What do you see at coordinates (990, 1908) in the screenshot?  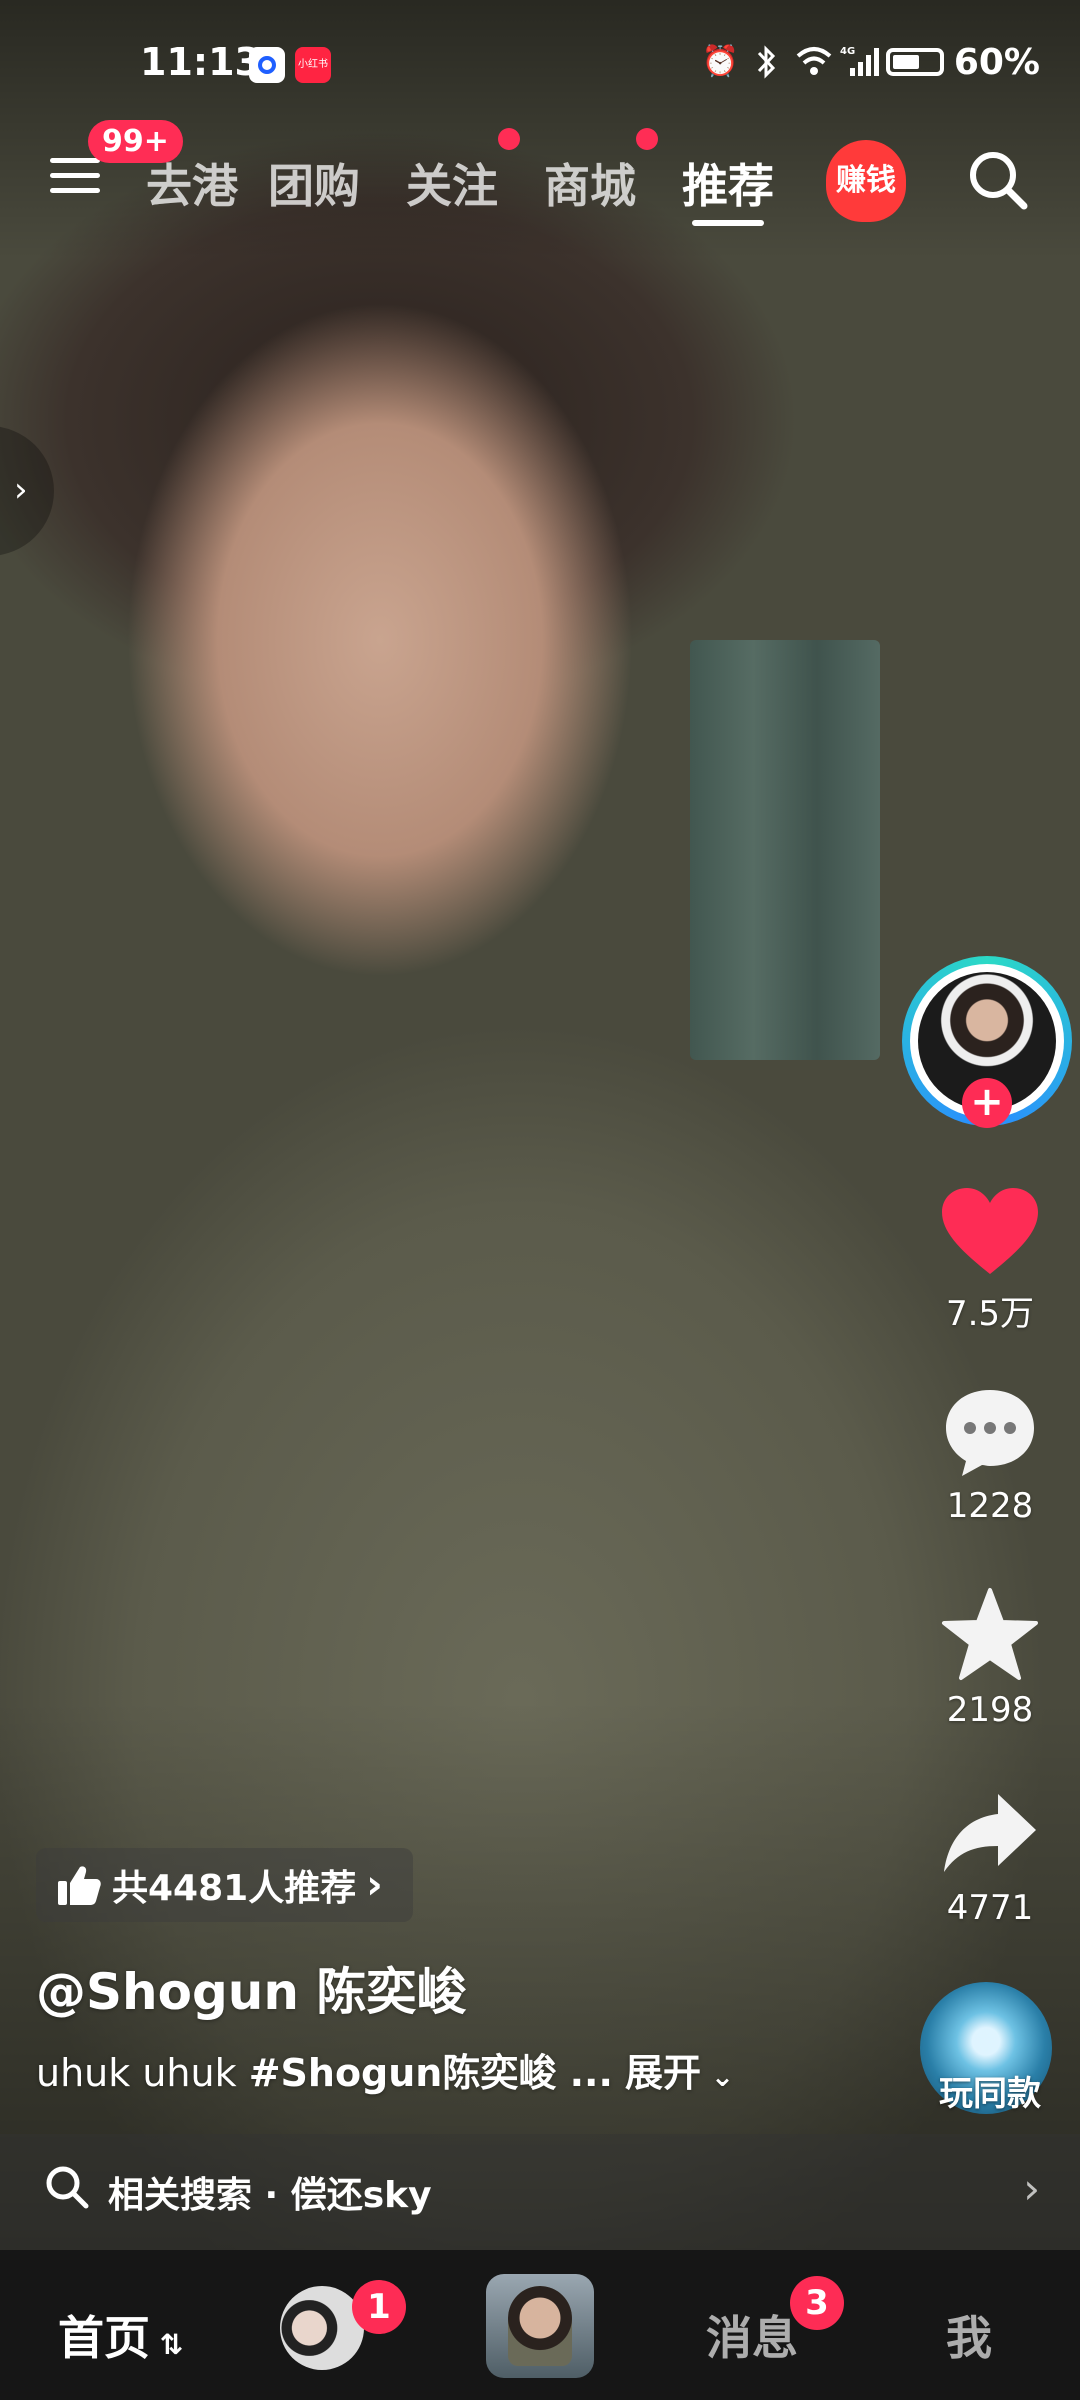 I see `share-count: 4771` at bounding box center [990, 1908].